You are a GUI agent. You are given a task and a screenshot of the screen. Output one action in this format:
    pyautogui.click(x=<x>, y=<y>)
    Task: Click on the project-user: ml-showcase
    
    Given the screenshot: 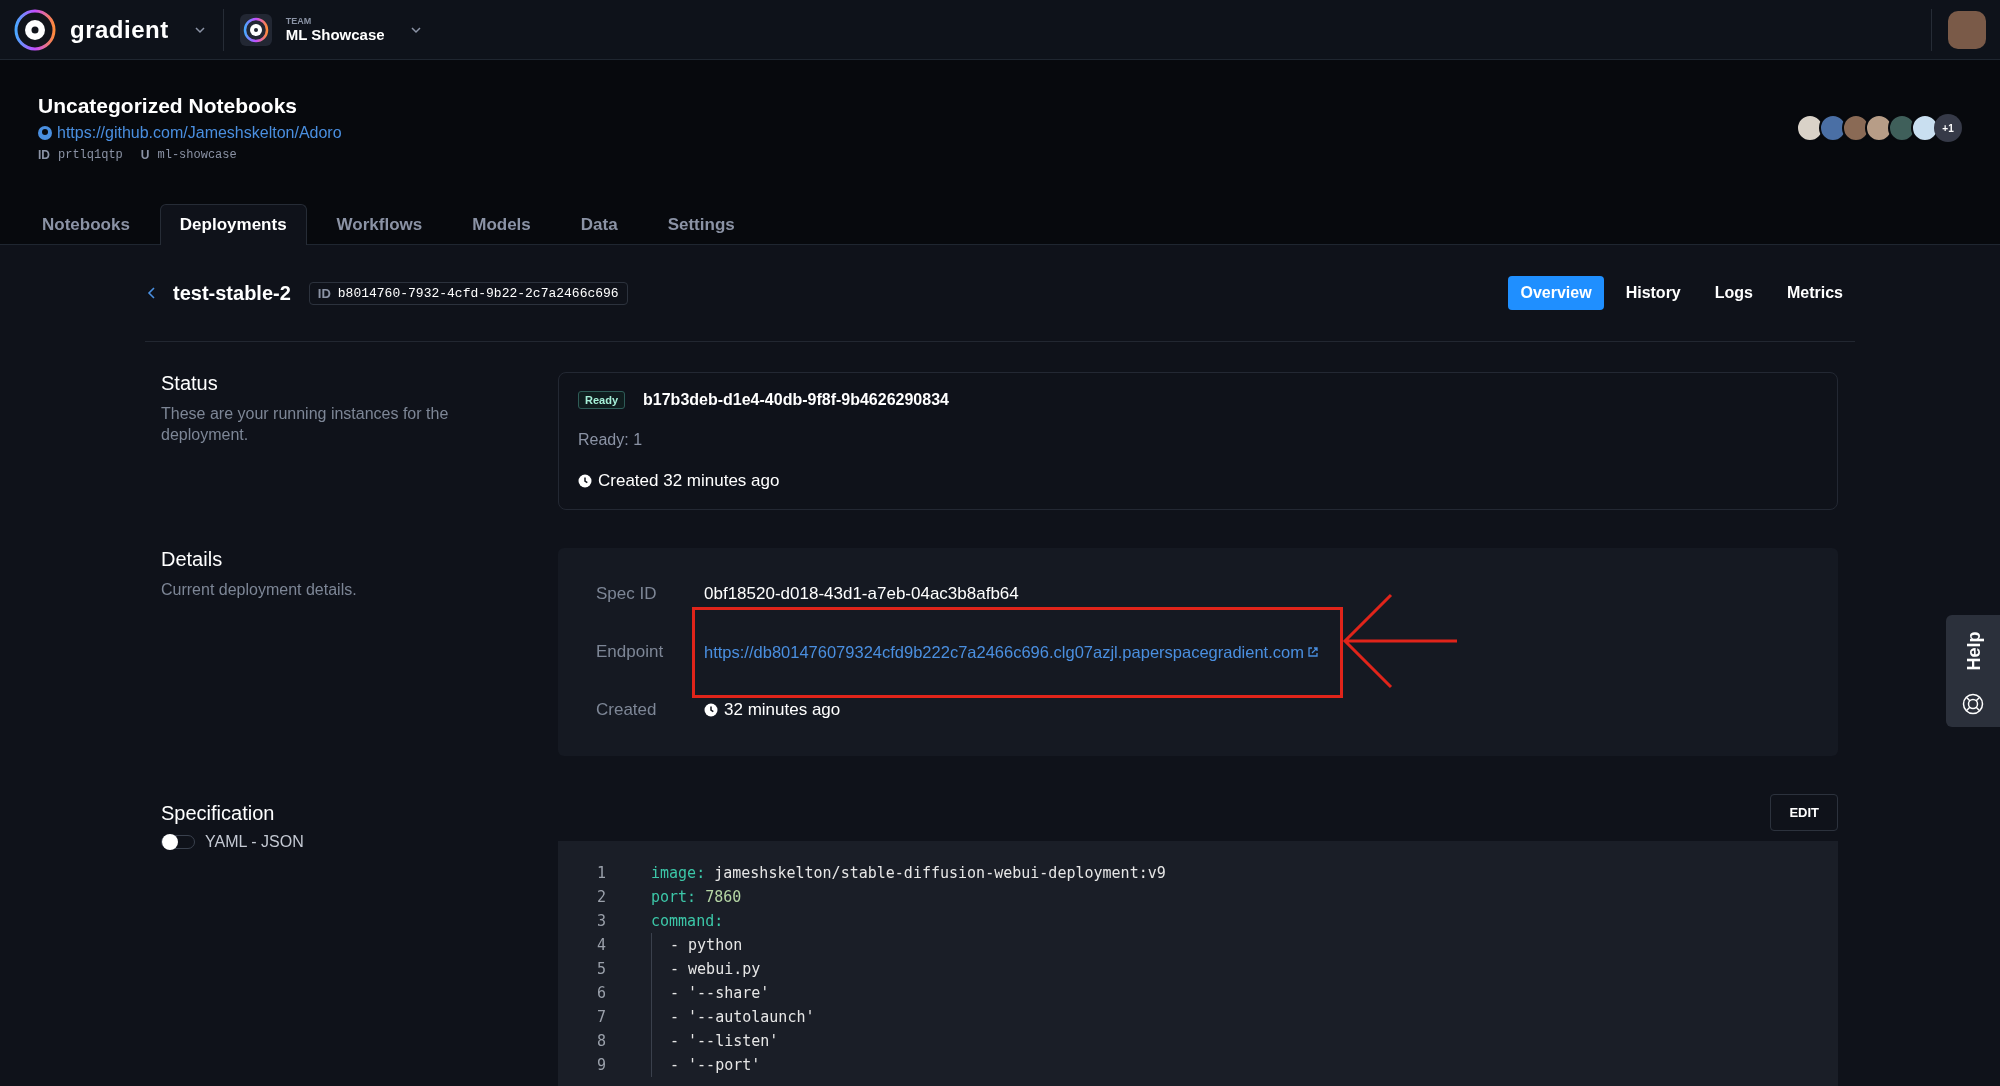 What is the action you would take?
    pyautogui.click(x=197, y=155)
    